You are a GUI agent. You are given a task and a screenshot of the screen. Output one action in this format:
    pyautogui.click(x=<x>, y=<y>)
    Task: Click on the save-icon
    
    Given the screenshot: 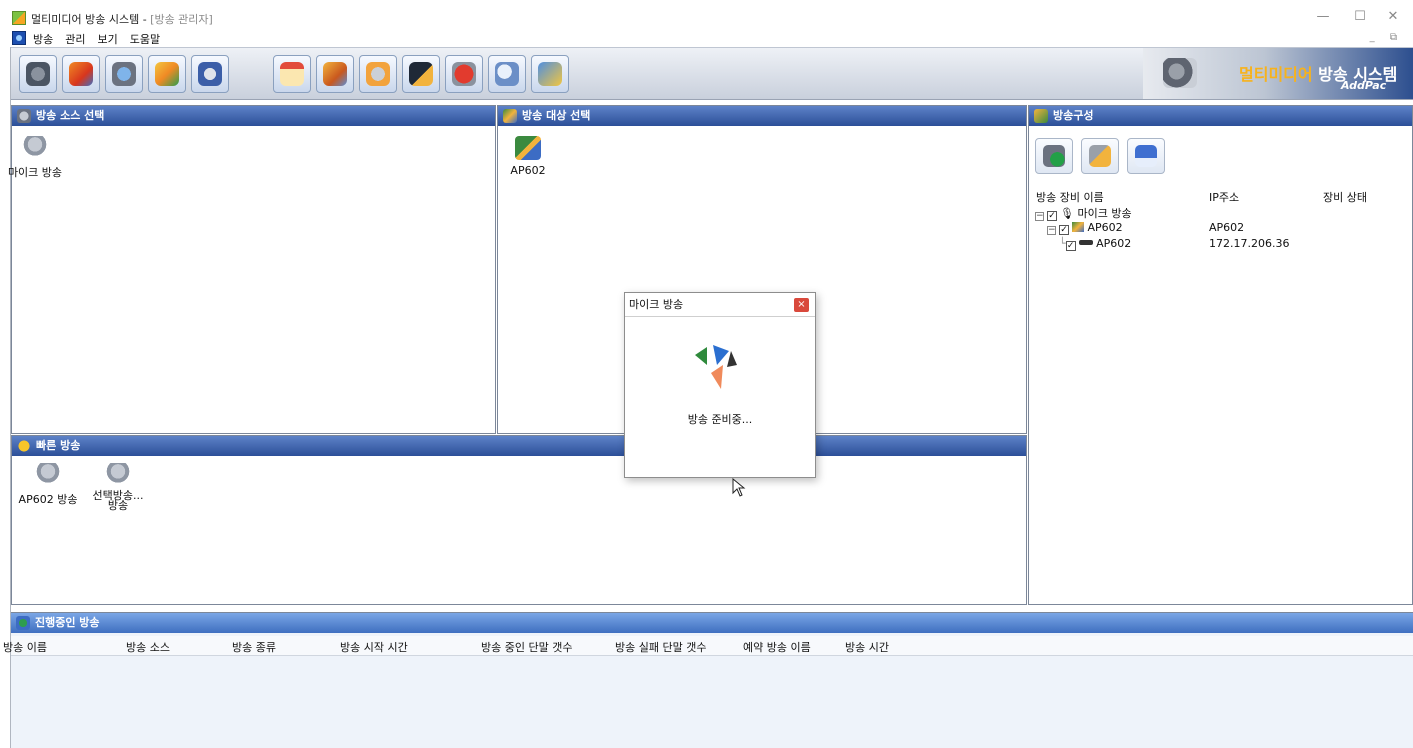 What is the action you would take?
    pyautogui.click(x=1146, y=156)
    